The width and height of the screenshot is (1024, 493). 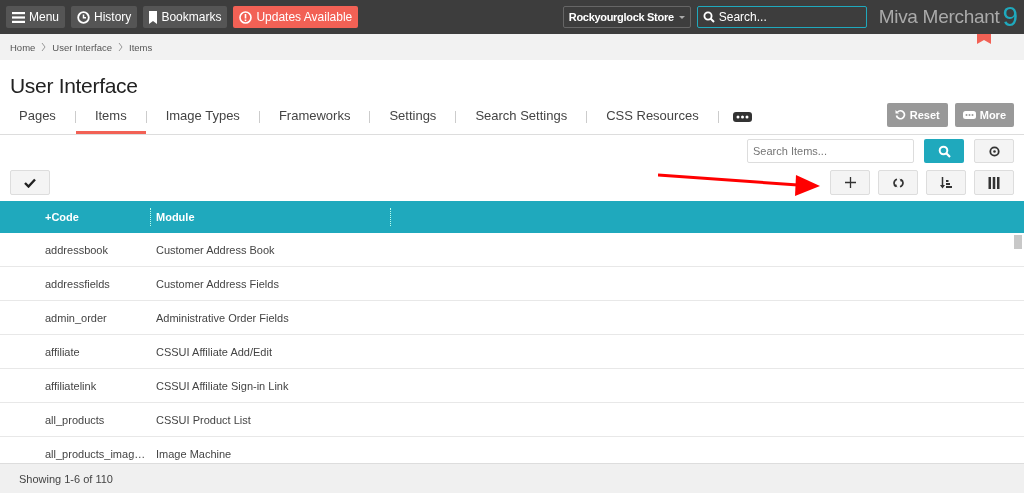 I want to click on columns-icon, so click(x=994, y=182).